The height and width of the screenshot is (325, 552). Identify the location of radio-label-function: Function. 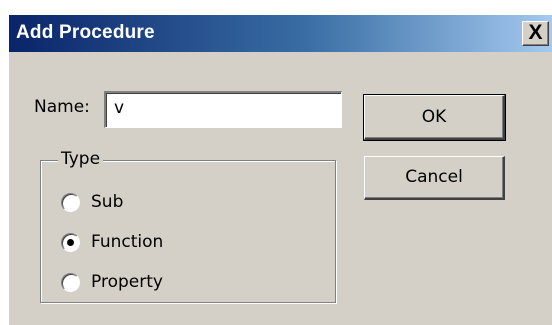
(127, 242).